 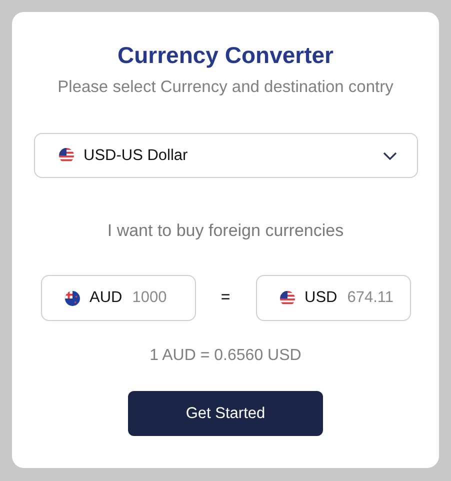 What do you see at coordinates (225, 231) in the screenshot?
I see `prompt-text: I want to buy foreign currencies` at bounding box center [225, 231].